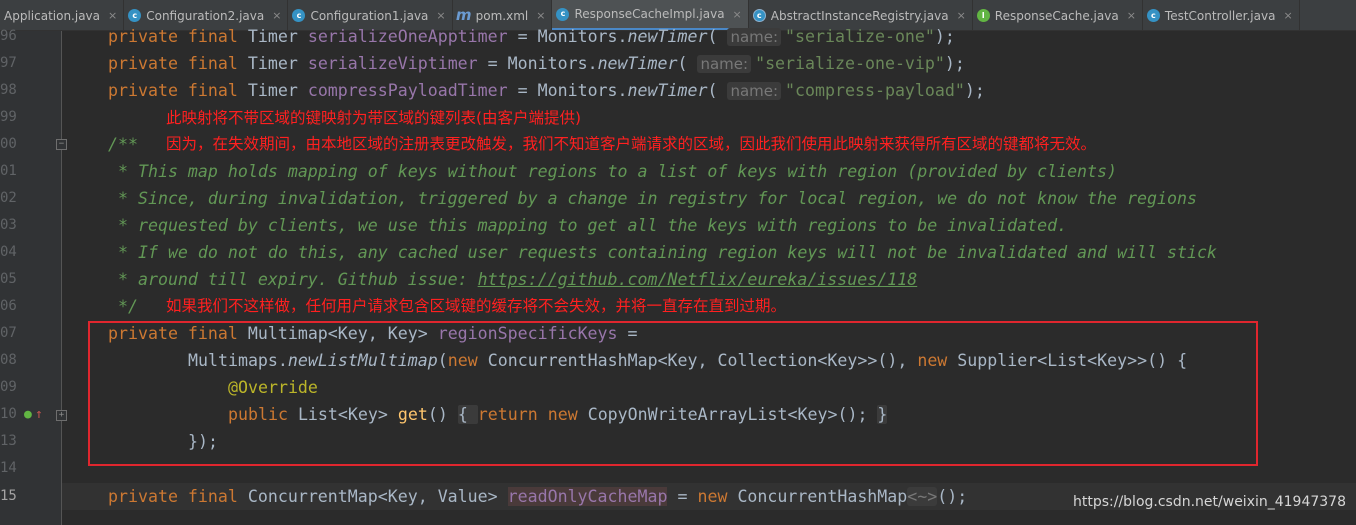 This screenshot has height=525, width=1356. I want to click on tab-label: TestController.java, so click(1220, 15).